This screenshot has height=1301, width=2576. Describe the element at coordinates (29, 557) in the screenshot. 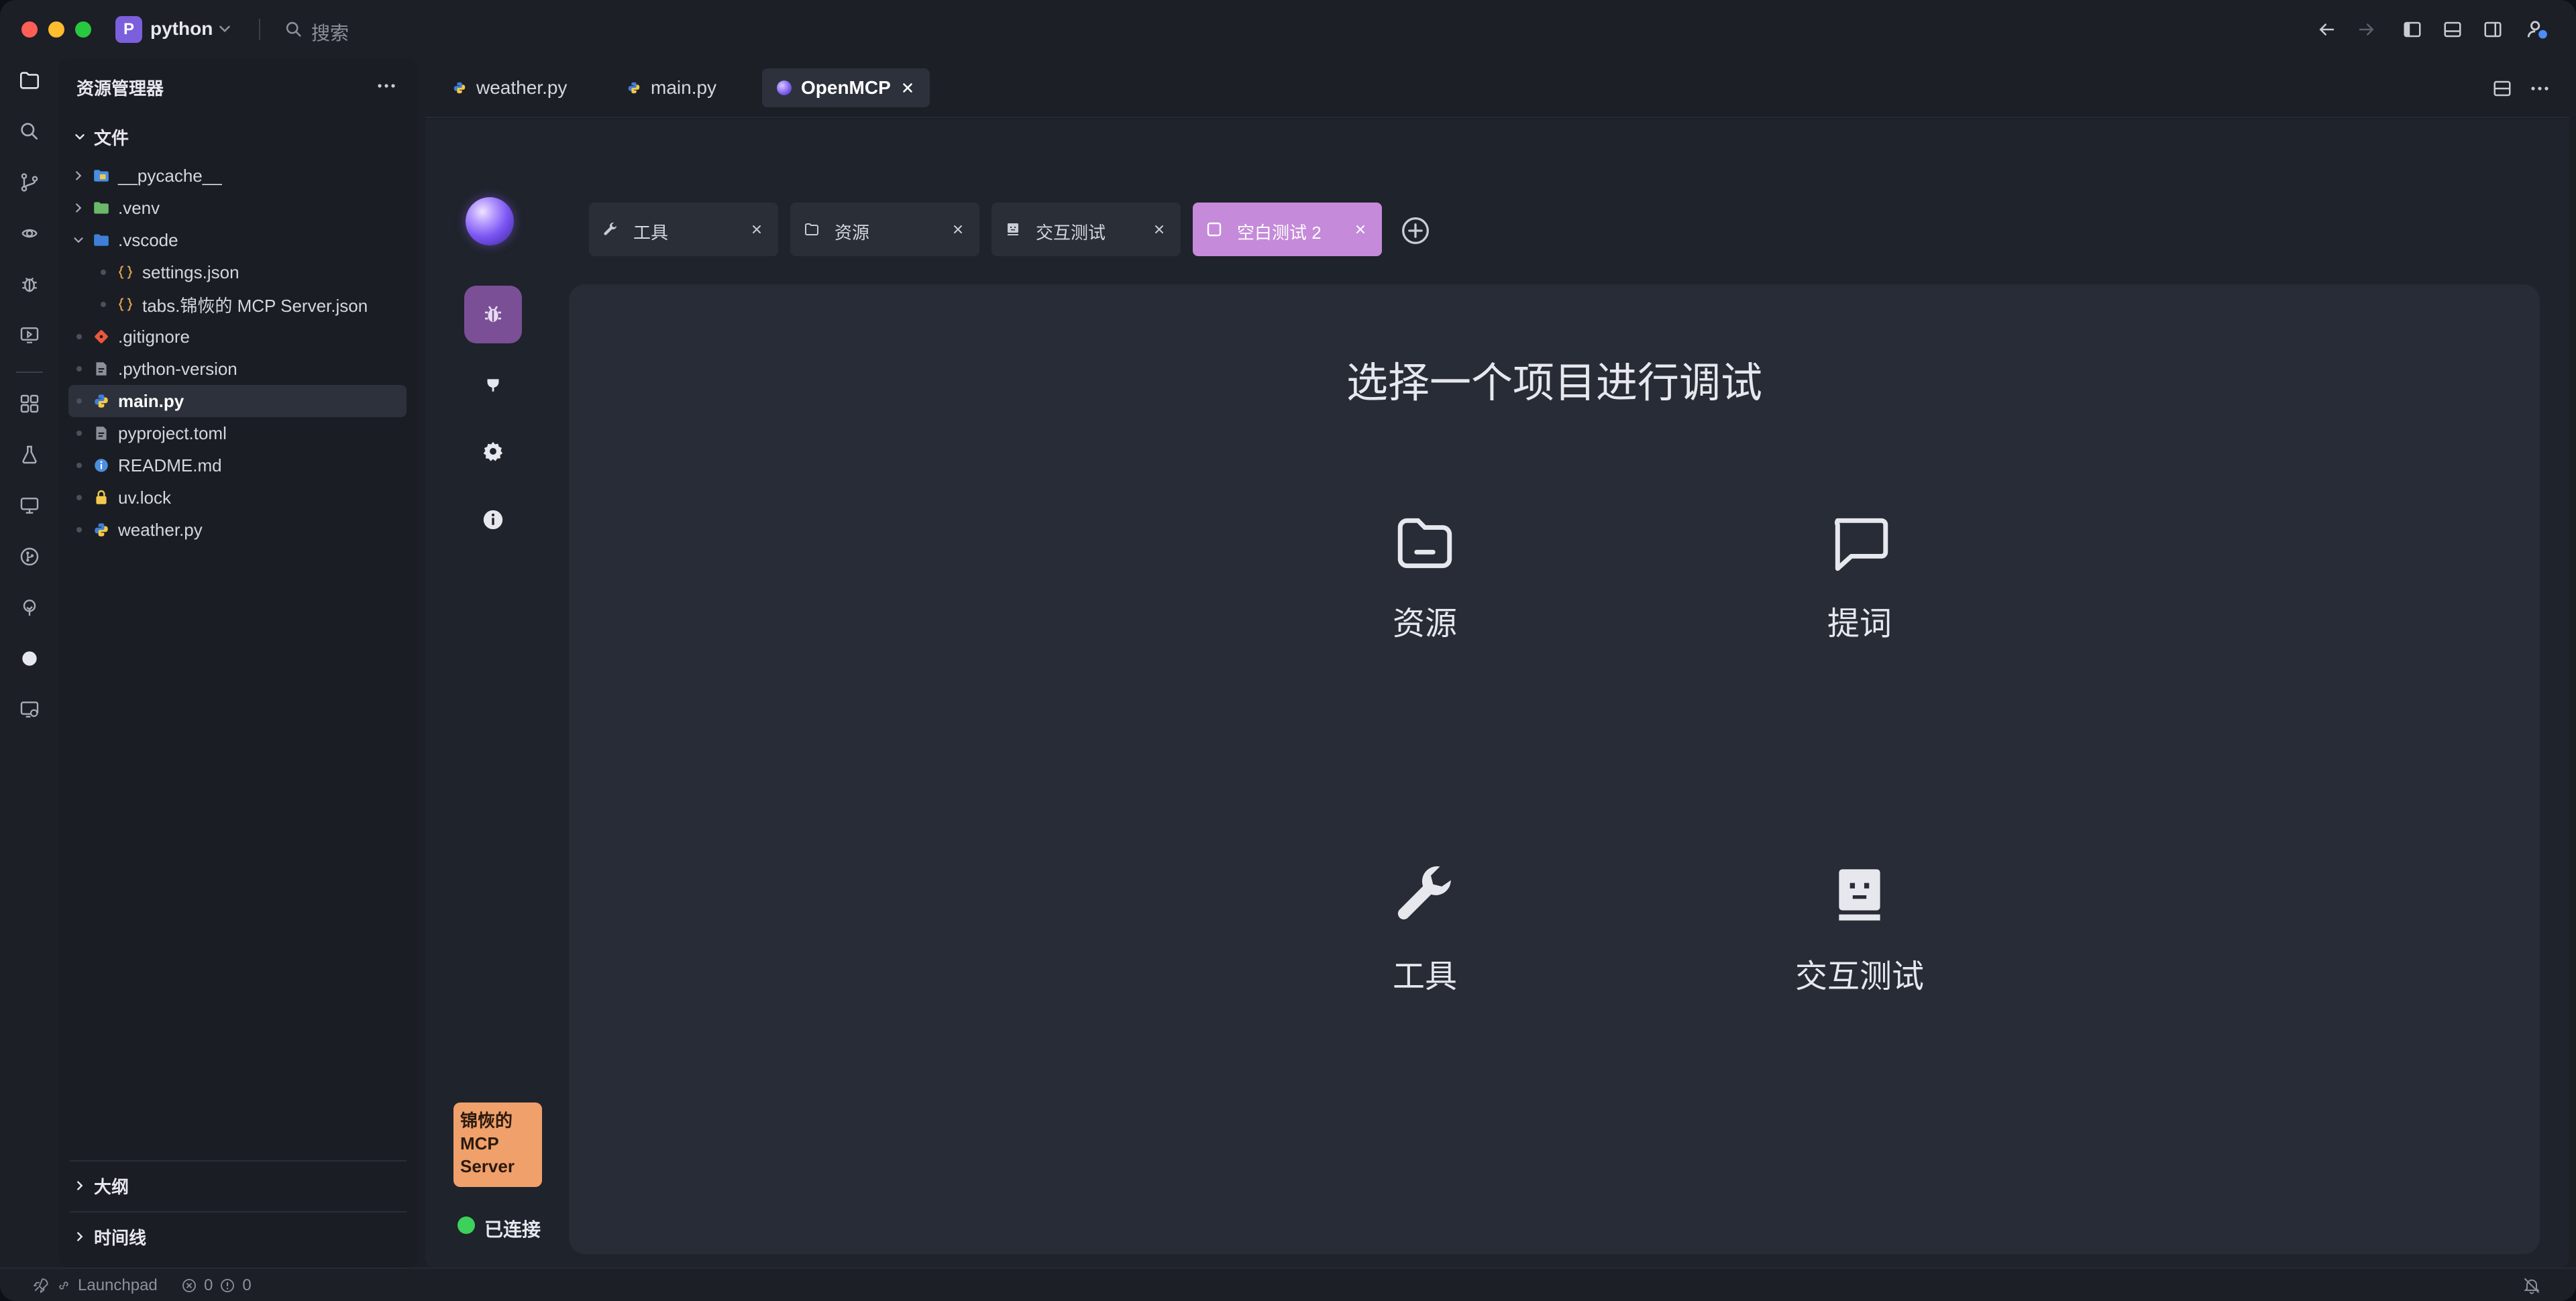

I see `git-graph-icon` at that location.